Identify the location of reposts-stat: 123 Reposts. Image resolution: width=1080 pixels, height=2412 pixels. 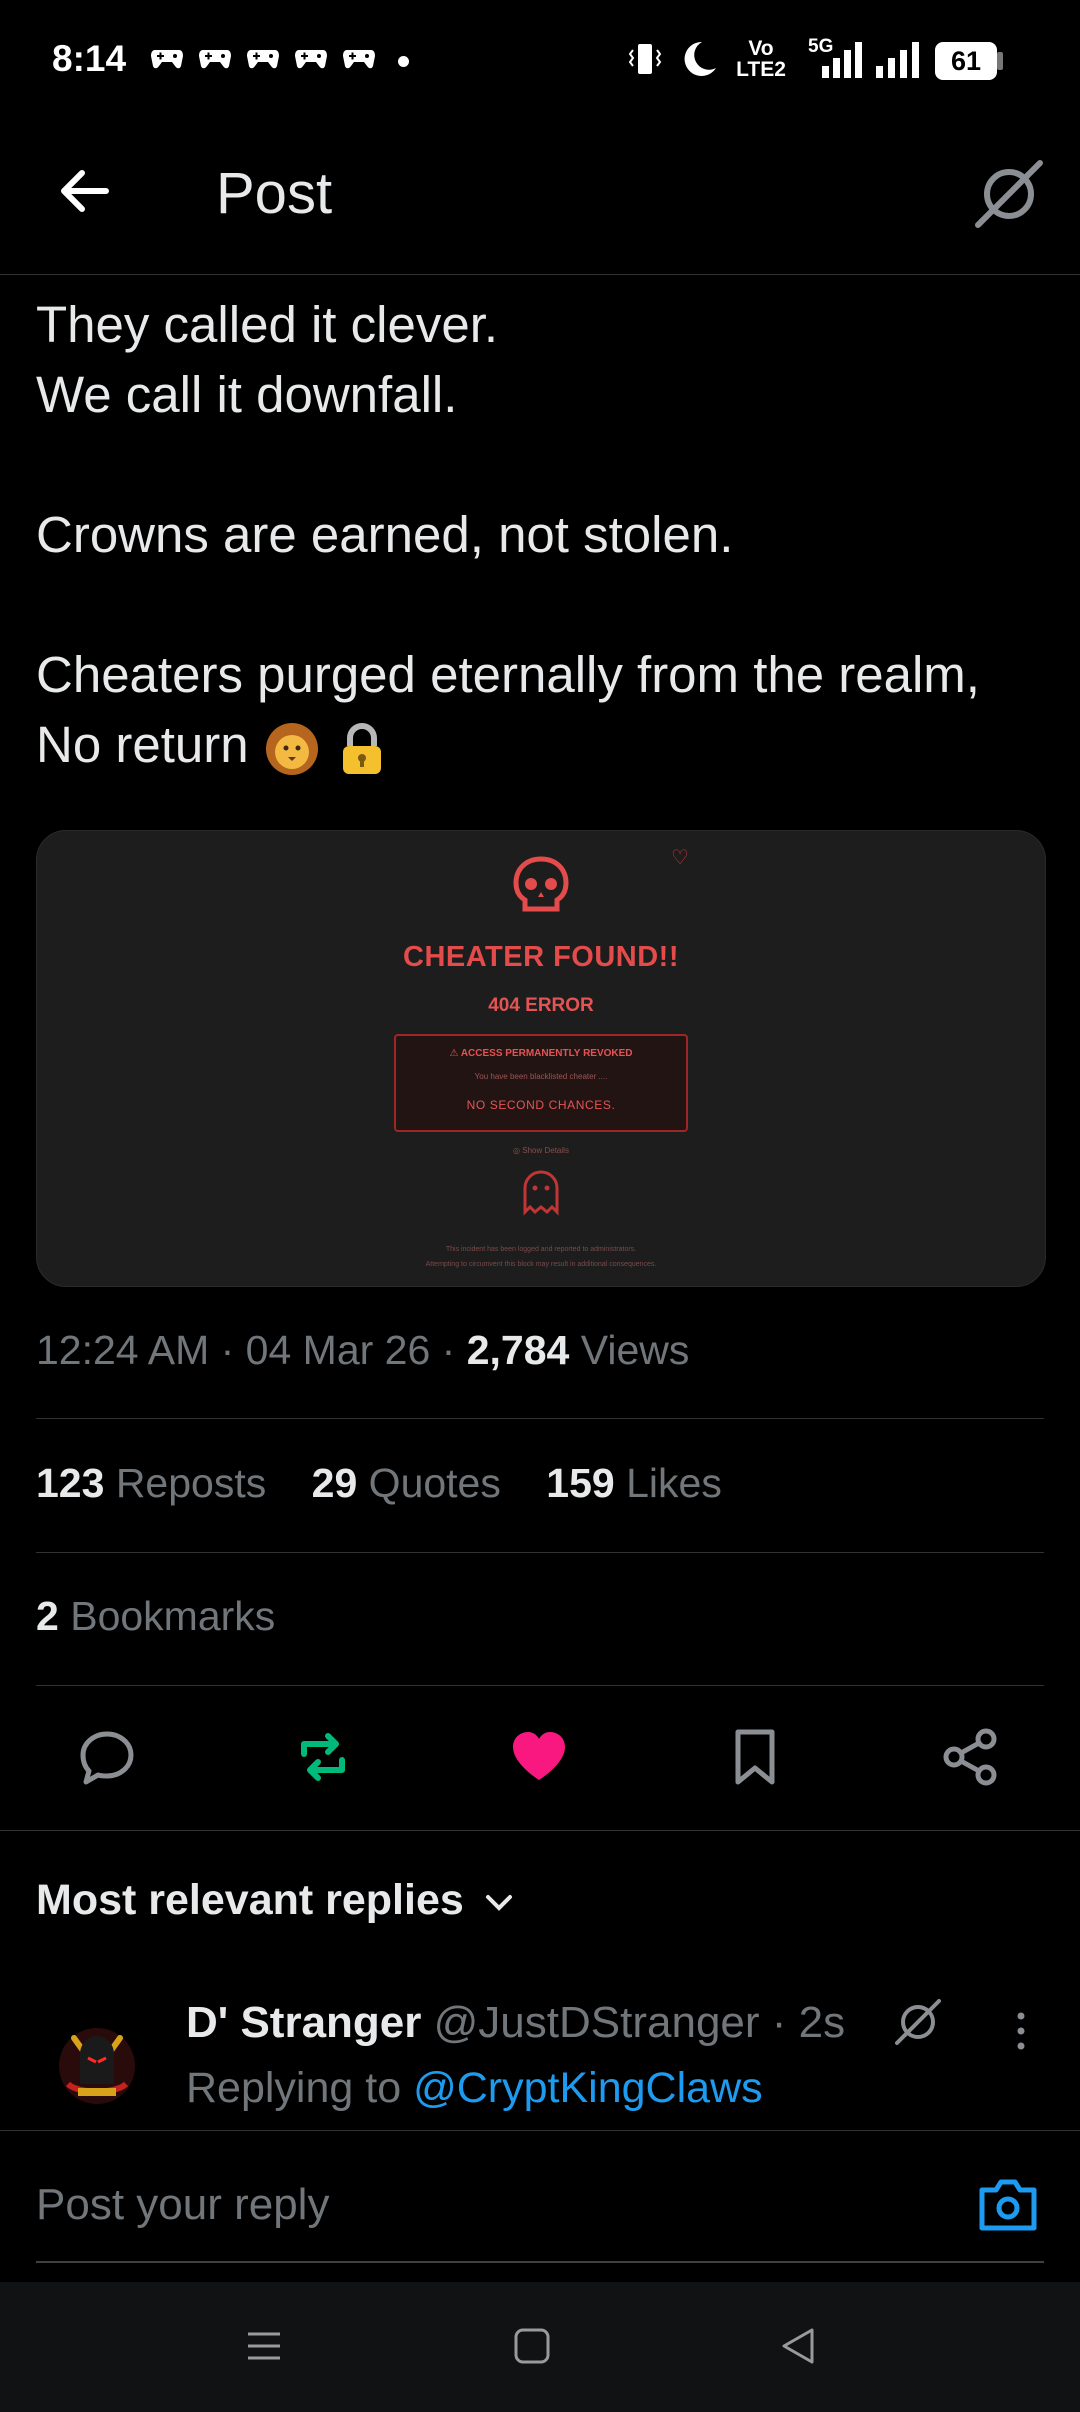
(151, 1483).